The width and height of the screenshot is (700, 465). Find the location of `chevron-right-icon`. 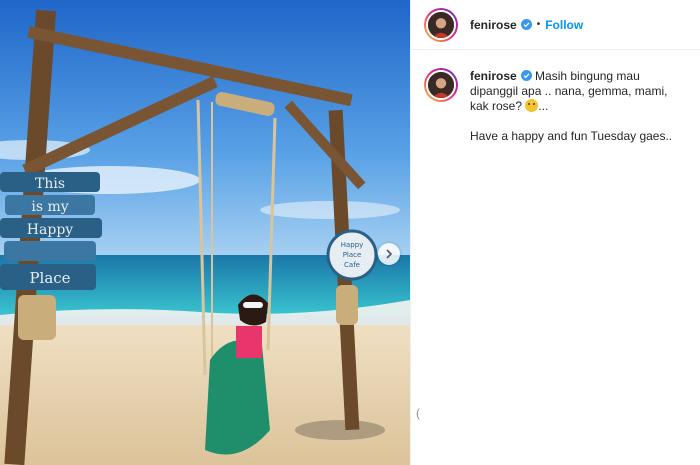

chevron-right-icon is located at coordinates (389, 254).